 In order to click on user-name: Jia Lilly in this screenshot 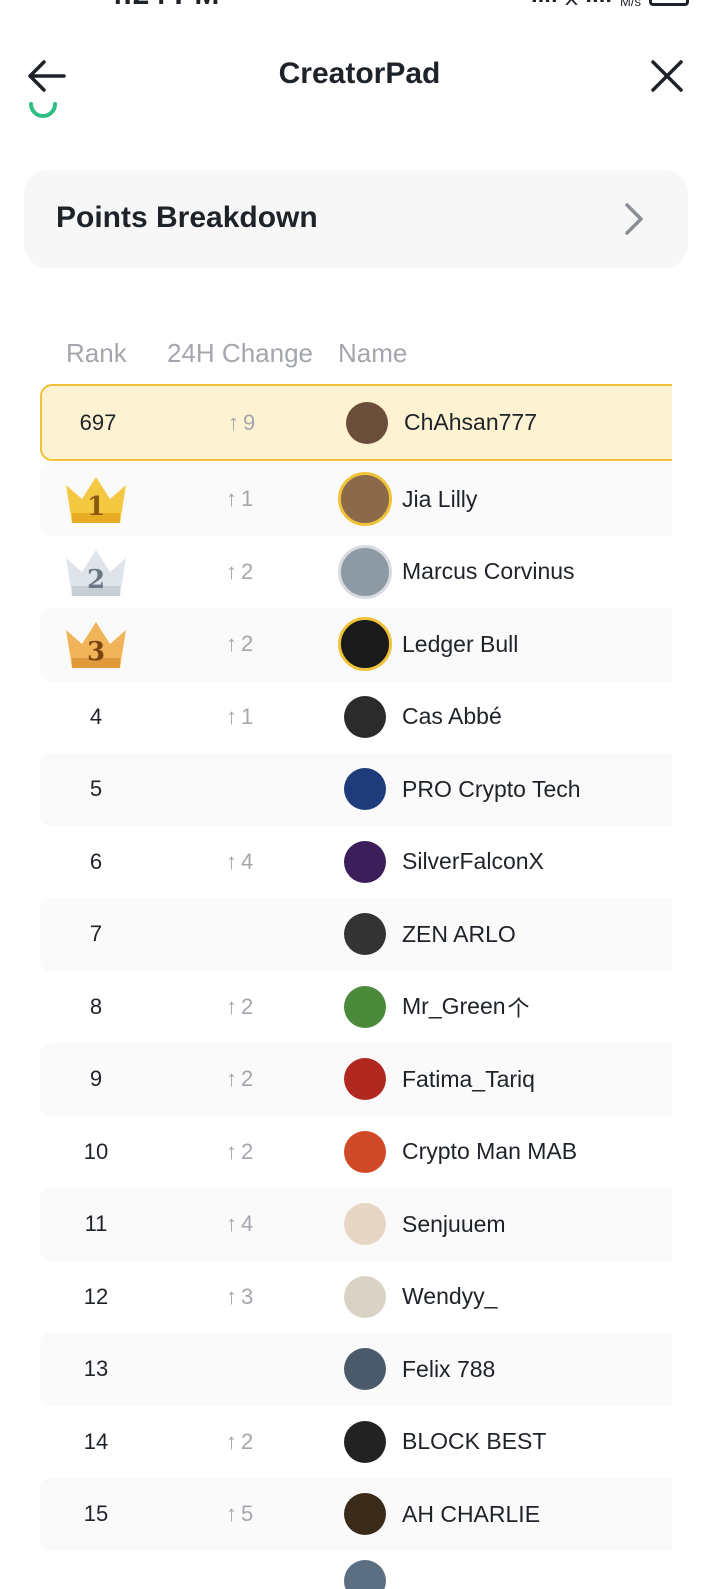, I will do `click(440, 498)`.